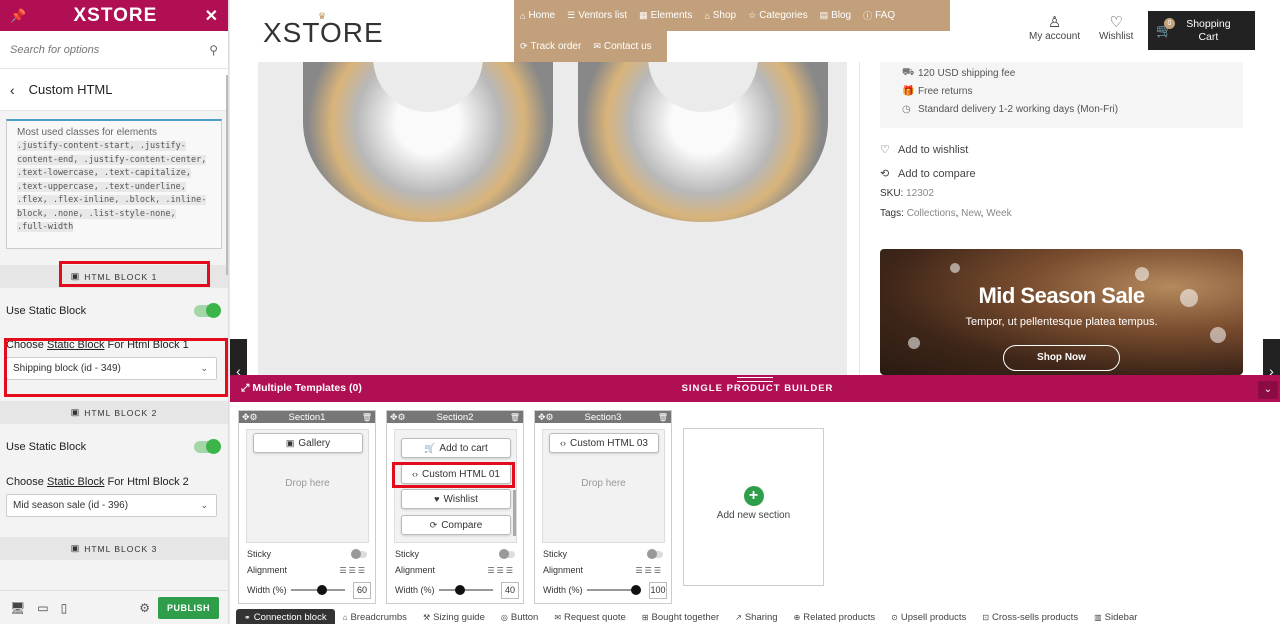 This screenshot has width=1280, height=624. I want to click on back-row: ‹ Custom HTML, so click(114, 90).